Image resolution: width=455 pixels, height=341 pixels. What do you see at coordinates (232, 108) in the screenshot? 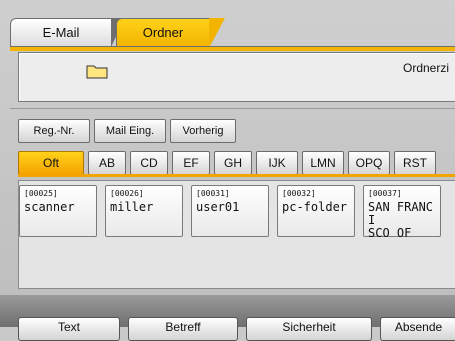
I see `divider` at bounding box center [232, 108].